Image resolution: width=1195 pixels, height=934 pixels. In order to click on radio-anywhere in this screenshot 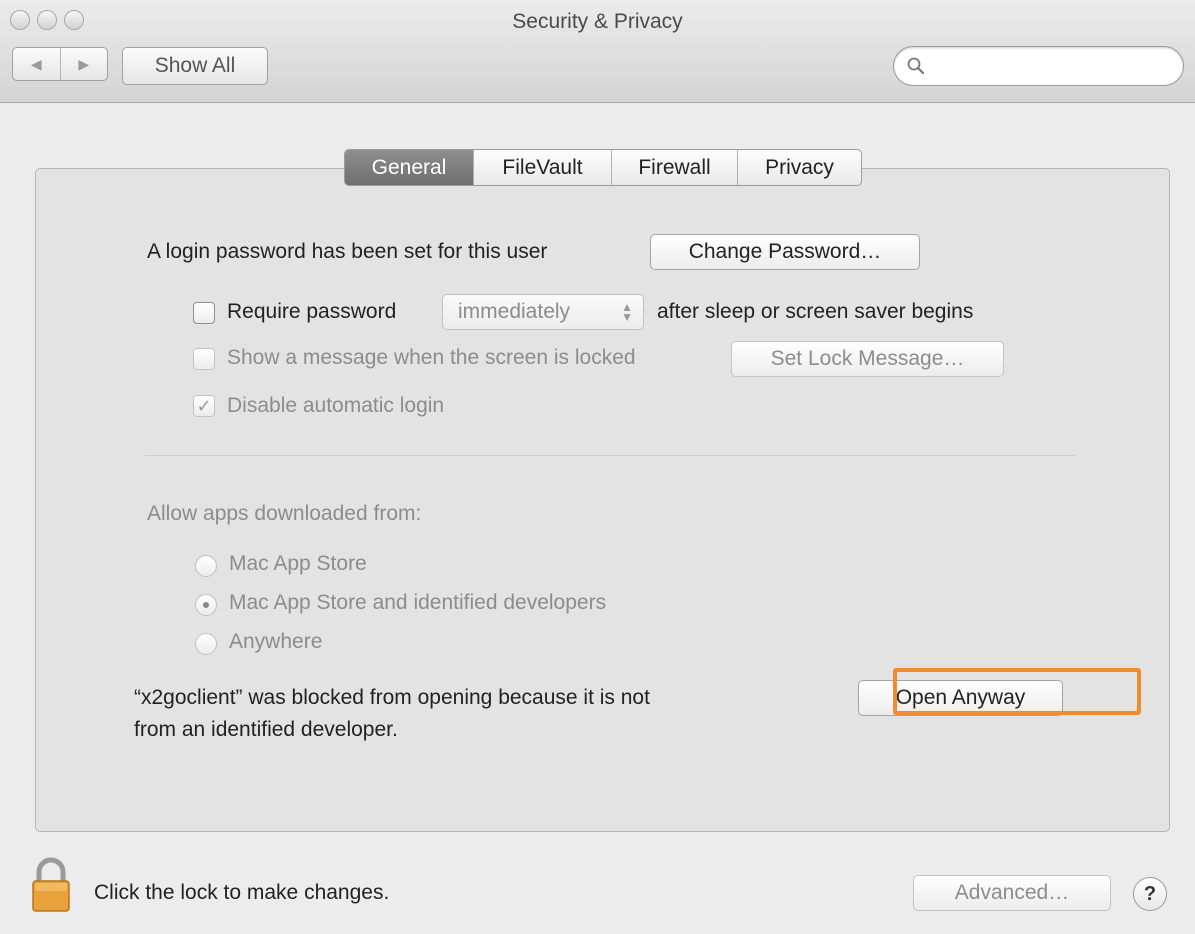, I will do `click(206, 644)`.